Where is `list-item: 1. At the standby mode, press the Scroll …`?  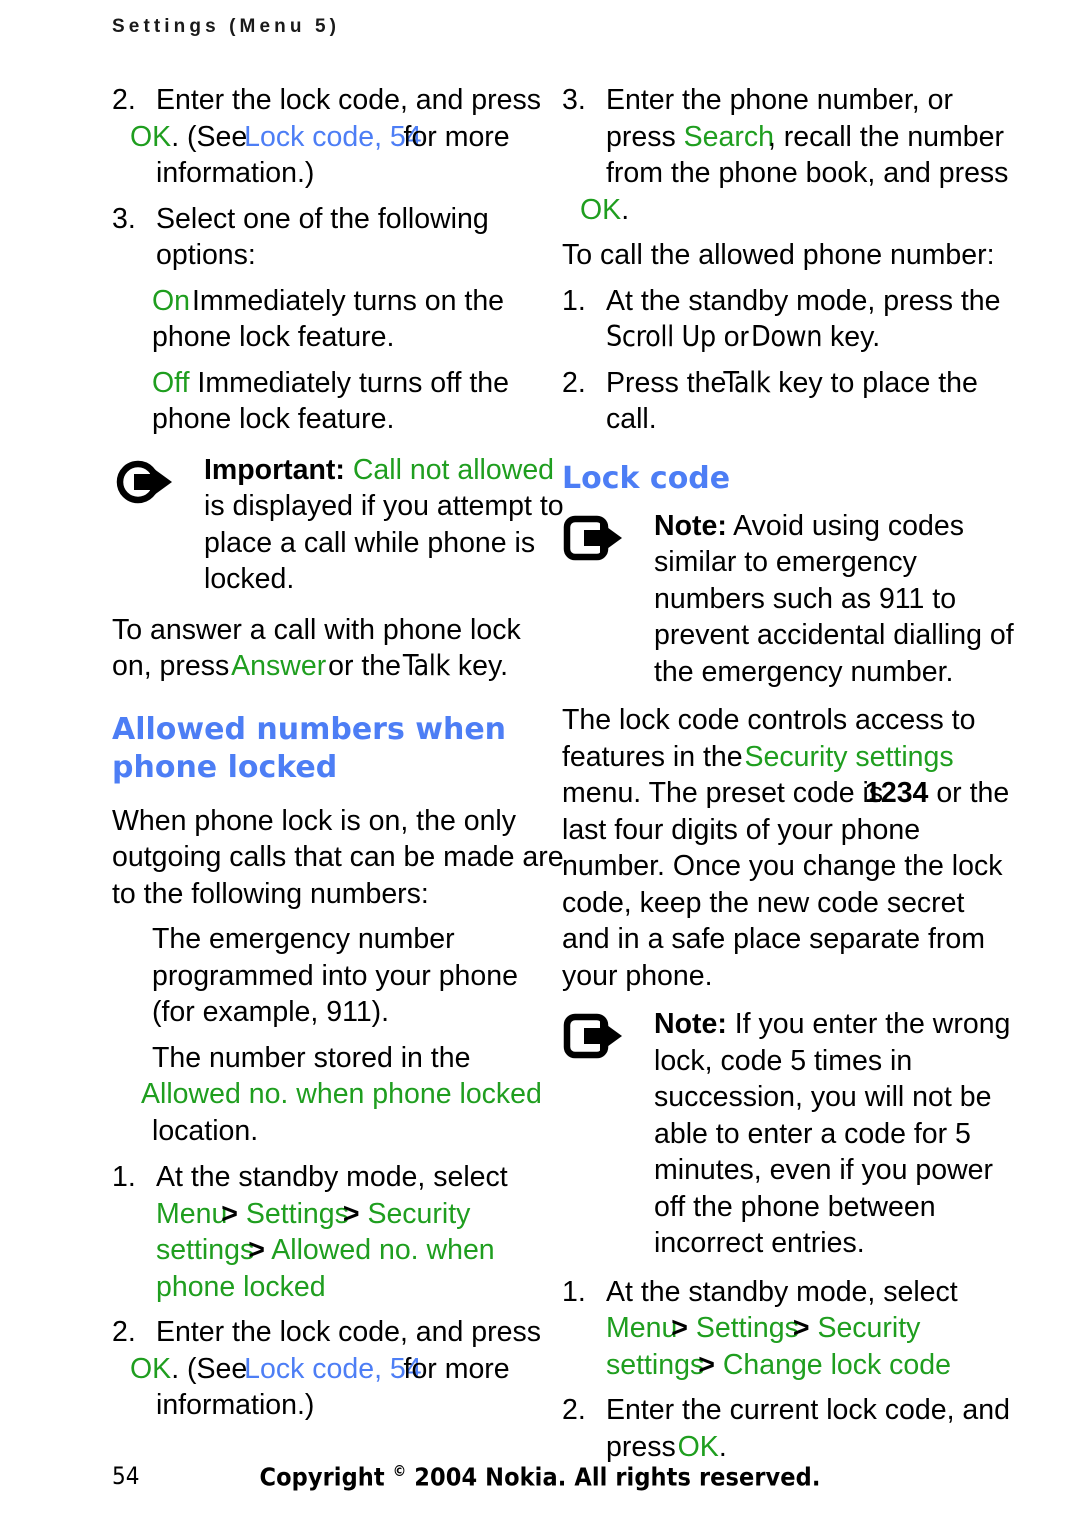
list-item: 1. At the standby mode, press the Scroll … is located at coordinates (788, 319).